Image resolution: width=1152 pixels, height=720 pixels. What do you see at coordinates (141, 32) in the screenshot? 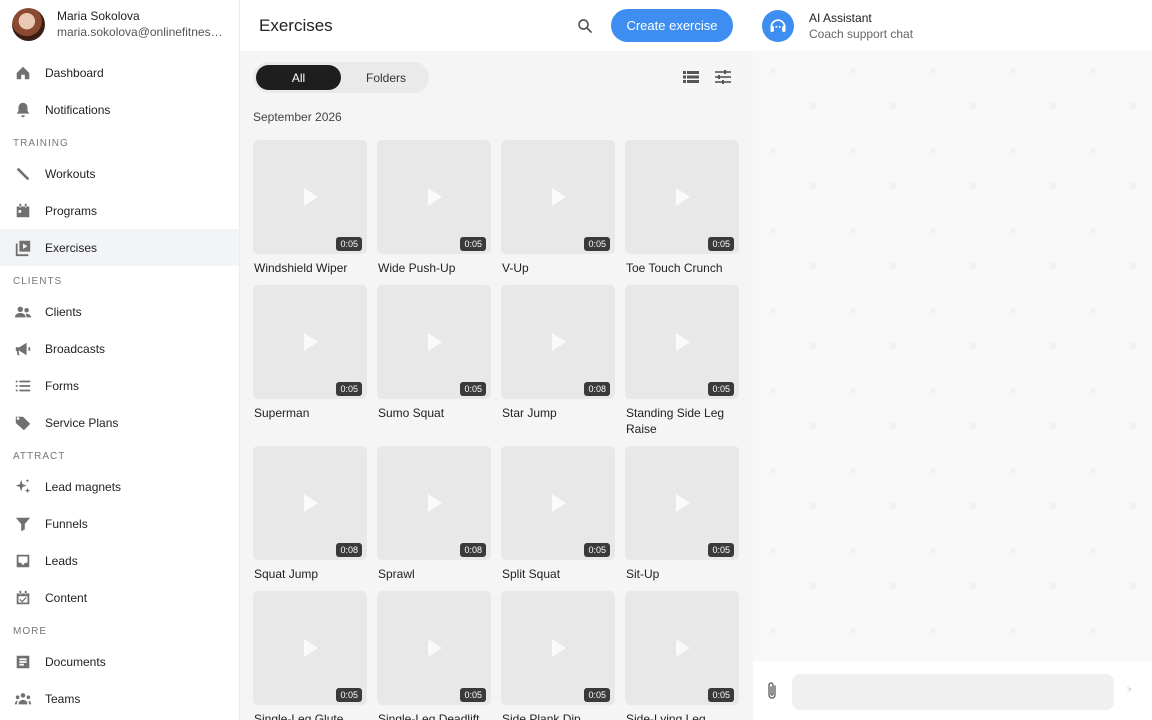
I see `user-email: maria.sokolova@onlinefitness.com` at bounding box center [141, 32].